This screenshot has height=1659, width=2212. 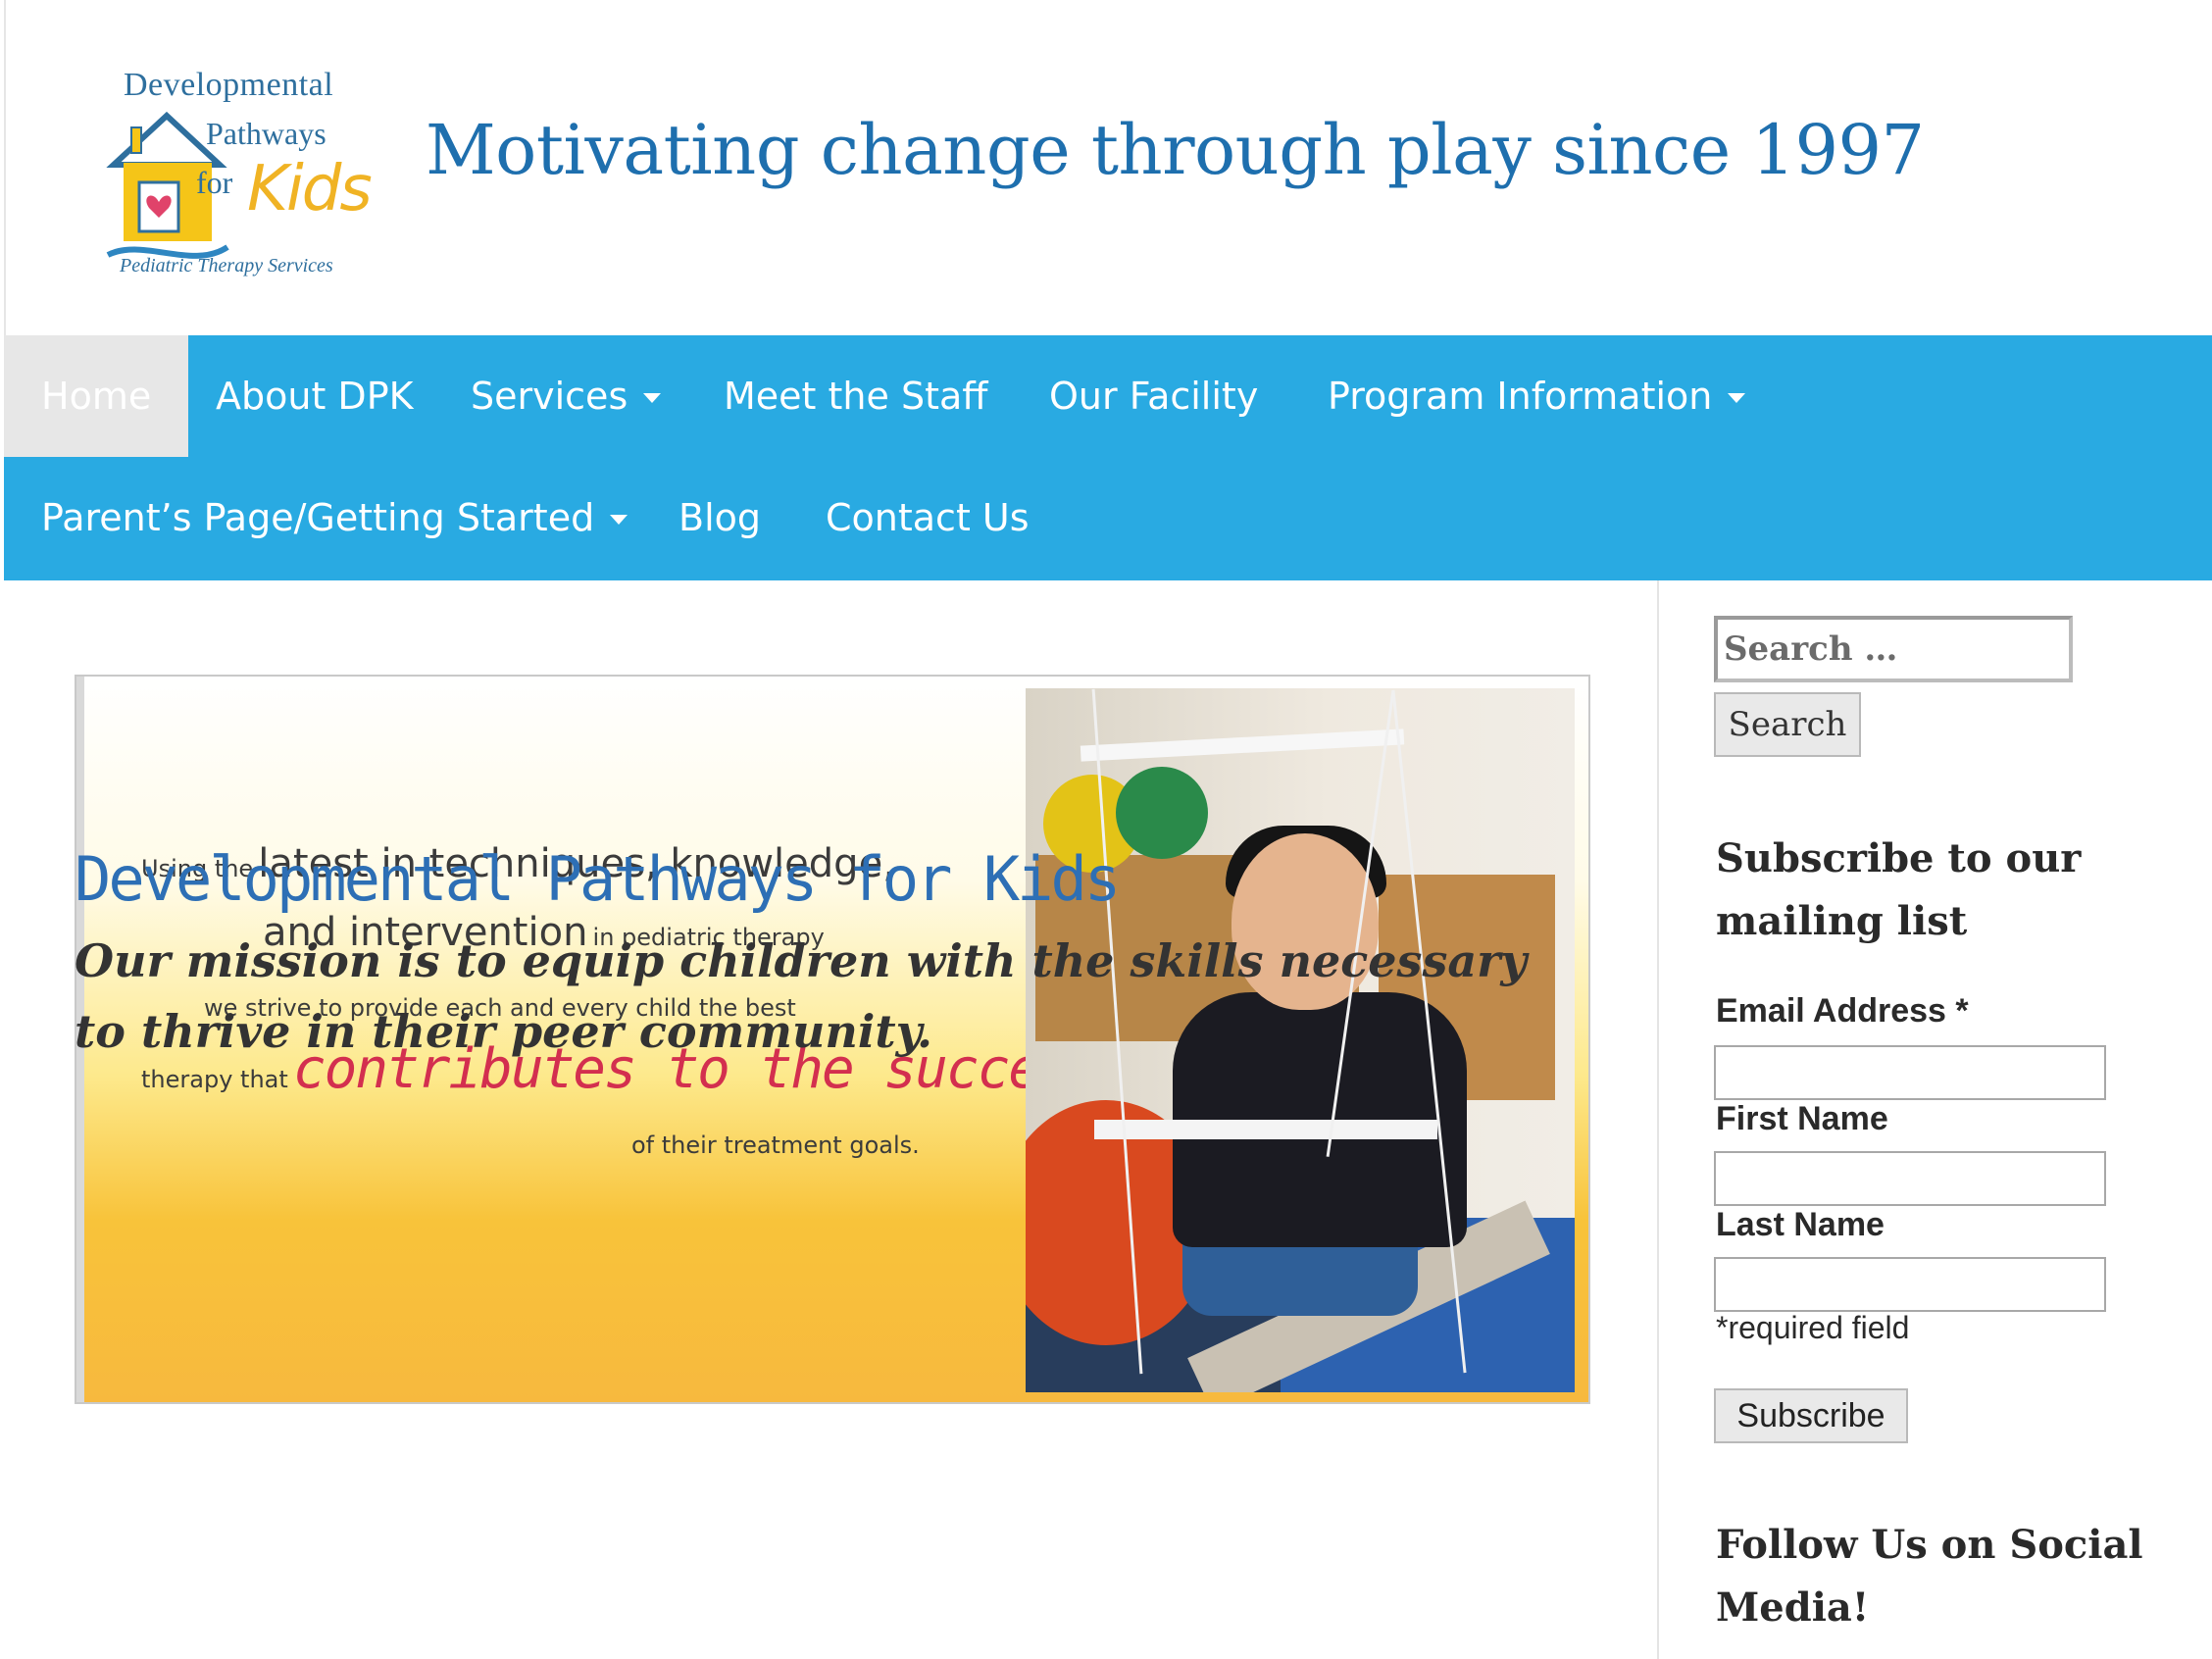 What do you see at coordinates (1801, 1224) in the screenshot?
I see `last-name-label: Last Name` at bounding box center [1801, 1224].